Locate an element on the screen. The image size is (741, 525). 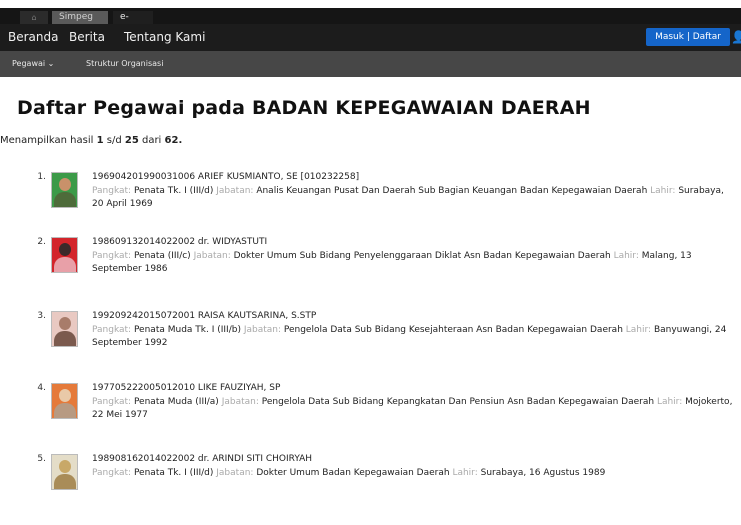
row-number: 5. is located at coordinates (41, 459).